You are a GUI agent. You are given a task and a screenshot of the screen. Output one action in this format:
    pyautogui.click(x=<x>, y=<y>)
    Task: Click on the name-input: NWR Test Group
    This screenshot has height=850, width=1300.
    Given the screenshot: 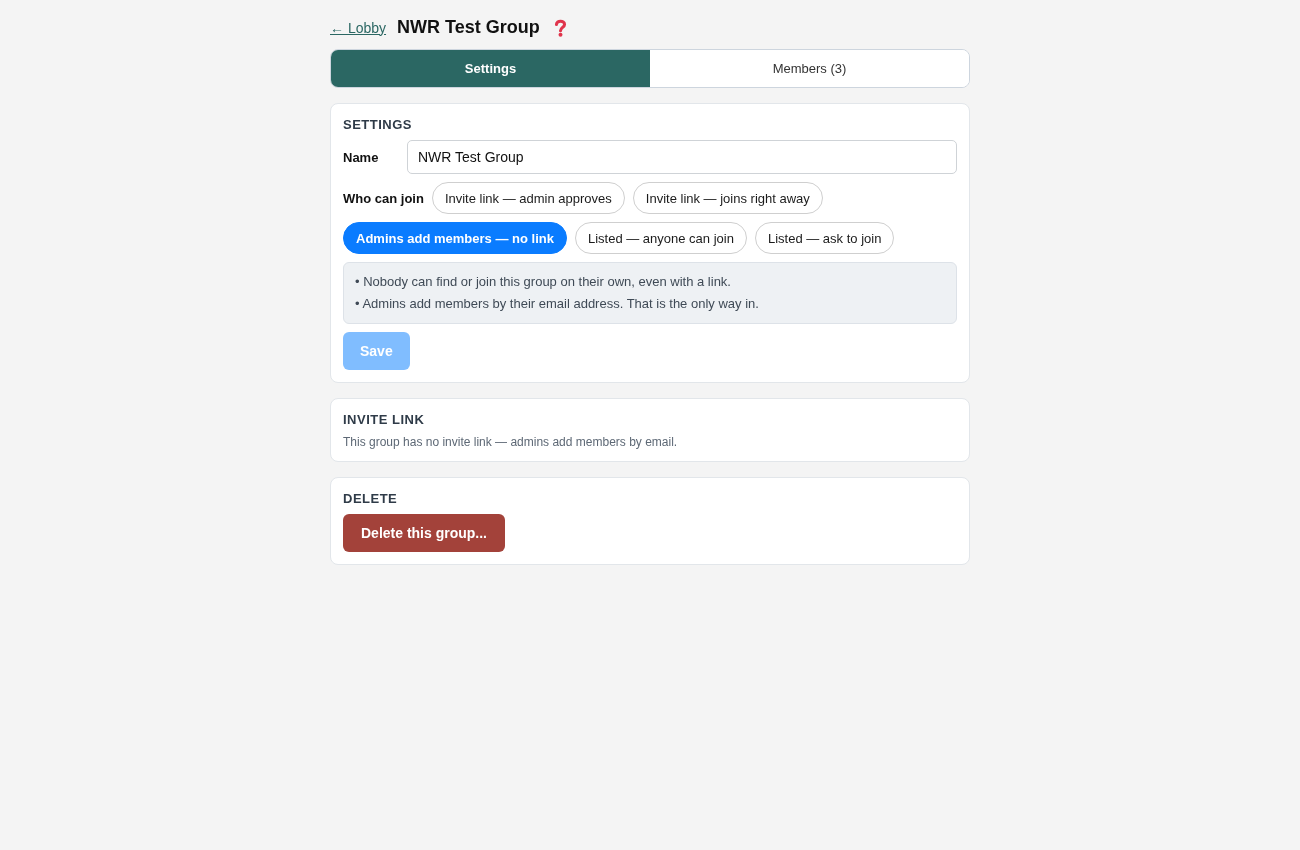 What is the action you would take?
    pyautogui.click(x=682, y=157)
    